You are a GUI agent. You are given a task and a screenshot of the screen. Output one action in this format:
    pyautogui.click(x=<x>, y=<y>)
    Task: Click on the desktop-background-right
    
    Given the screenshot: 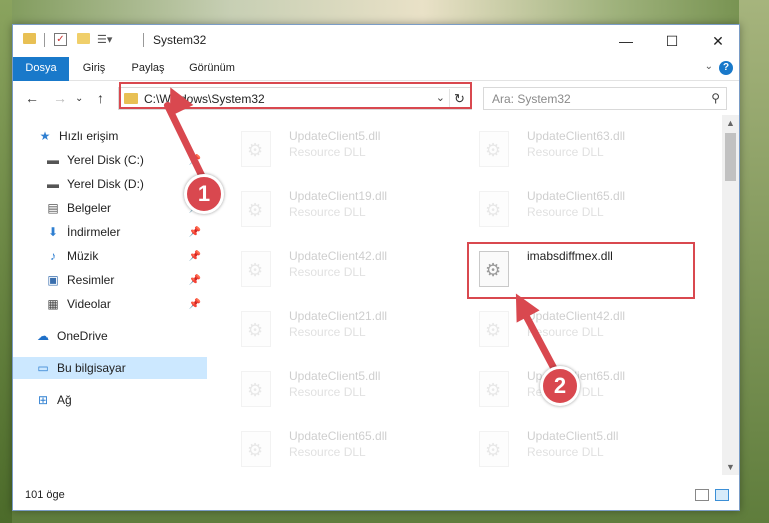 What is the action you would take?
    pyautogui.click(x=754, y=261)
    